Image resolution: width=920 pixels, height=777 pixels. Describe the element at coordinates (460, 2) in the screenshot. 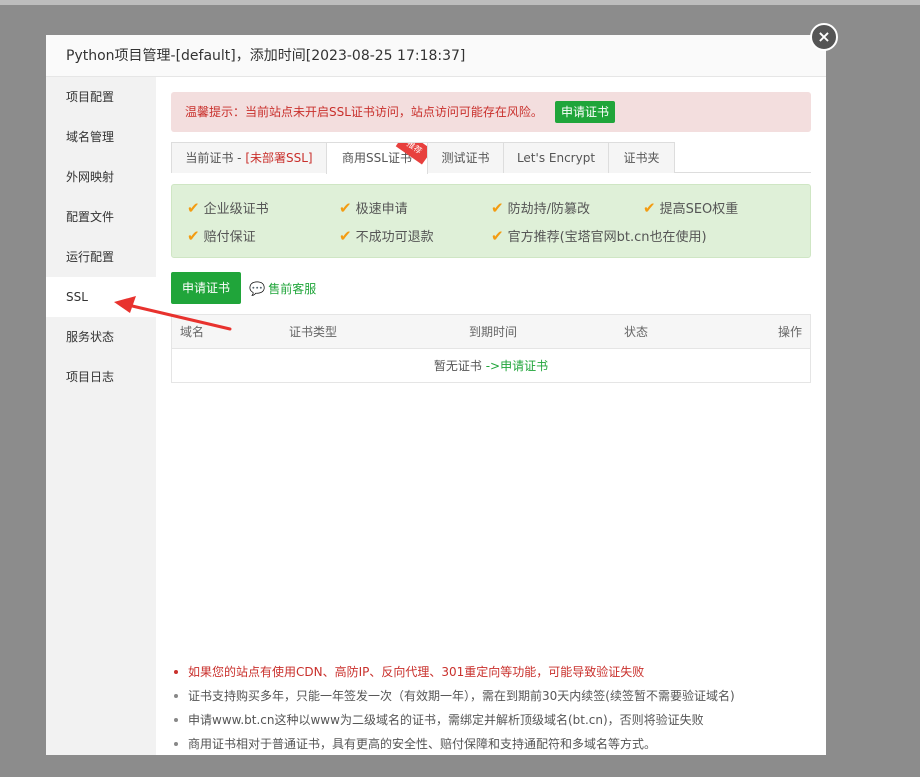

I see `backdrop-top-bar` at that location.